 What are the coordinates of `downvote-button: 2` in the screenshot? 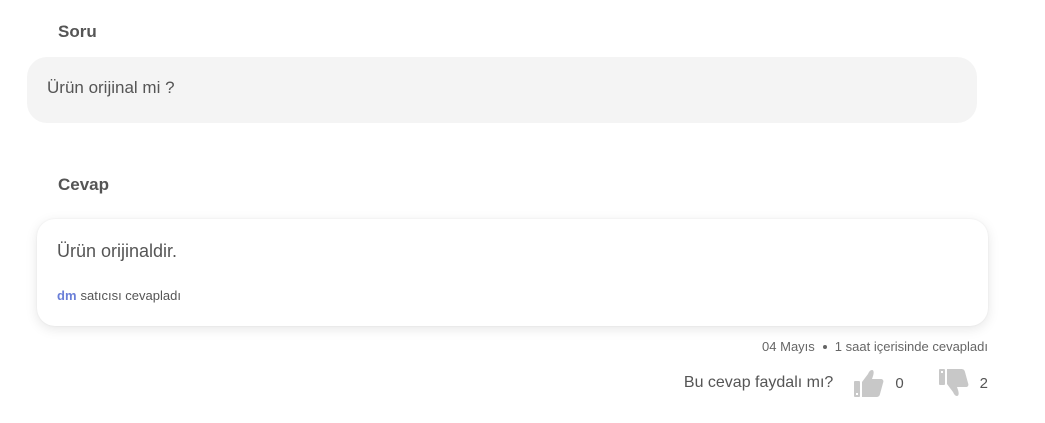 It's located at (963, 383).